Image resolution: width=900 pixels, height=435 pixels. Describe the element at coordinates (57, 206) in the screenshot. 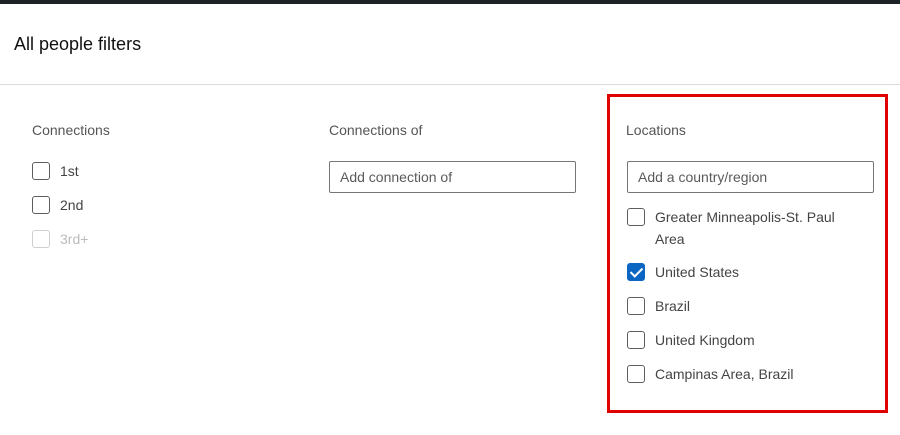

I see `connection-2nd-option: 2nd` at that location.